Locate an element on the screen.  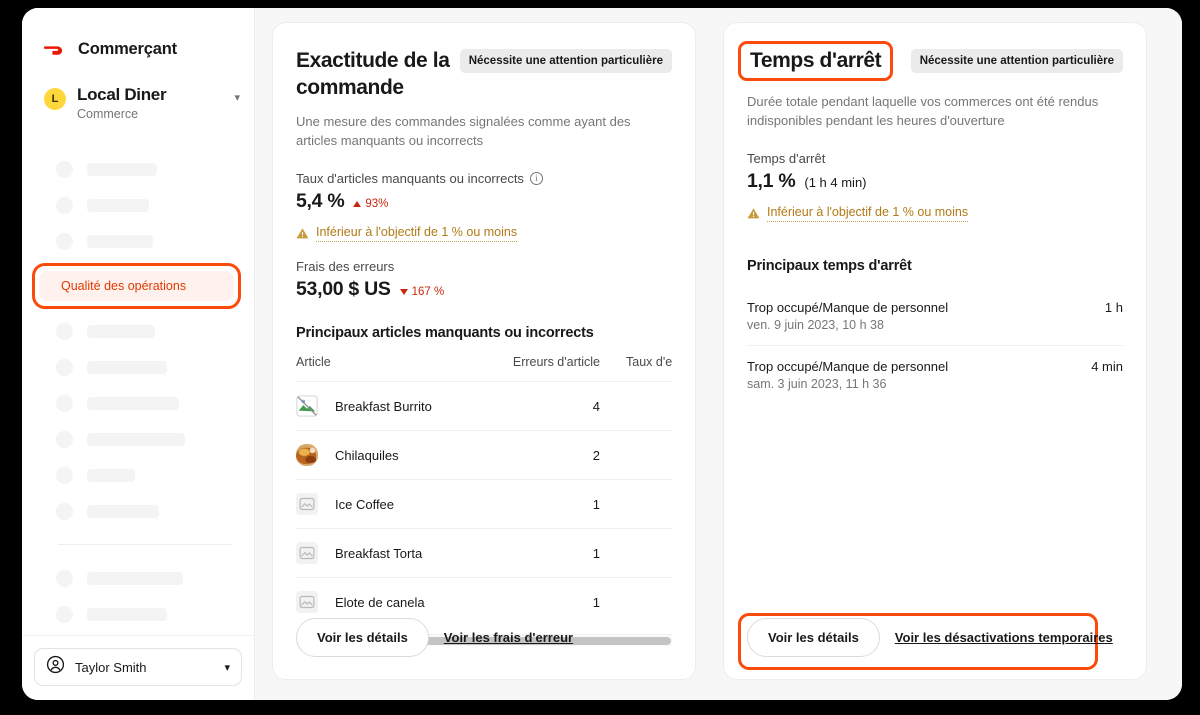
item-cell-wrap: Chilaquiles is located at coordinates (396, 455).